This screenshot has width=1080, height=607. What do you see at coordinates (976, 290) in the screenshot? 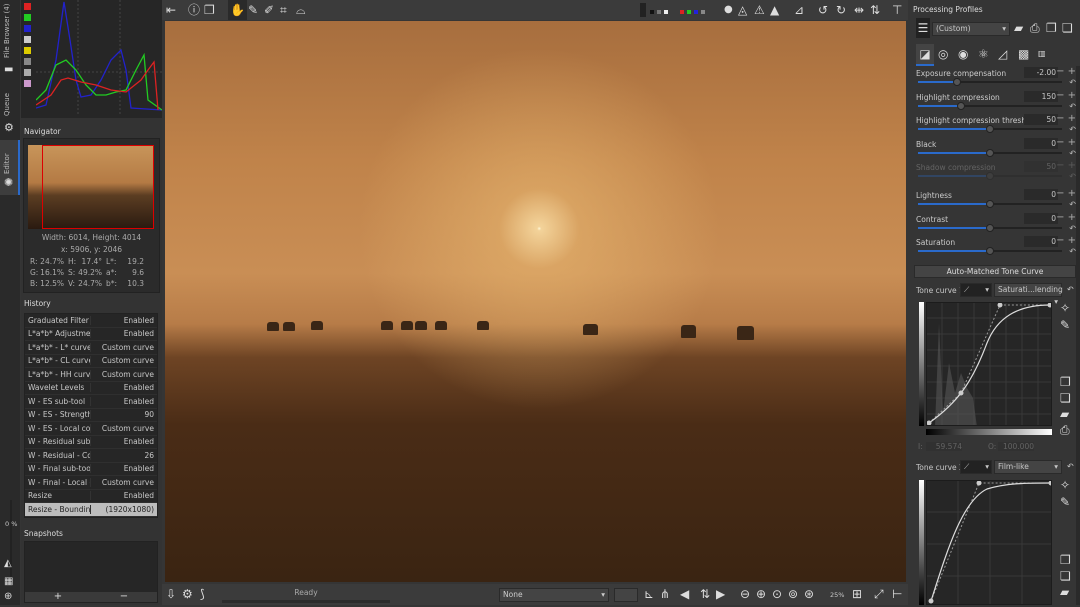
I see `tone-curve-1-type-select: ⟋ ▾` at bounding box center [976, 290].